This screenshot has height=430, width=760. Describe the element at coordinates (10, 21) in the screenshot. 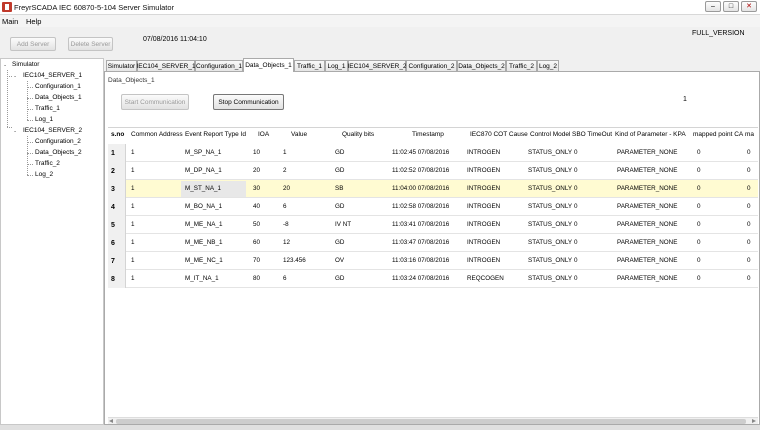

I see `menu-main: Main` at that location.